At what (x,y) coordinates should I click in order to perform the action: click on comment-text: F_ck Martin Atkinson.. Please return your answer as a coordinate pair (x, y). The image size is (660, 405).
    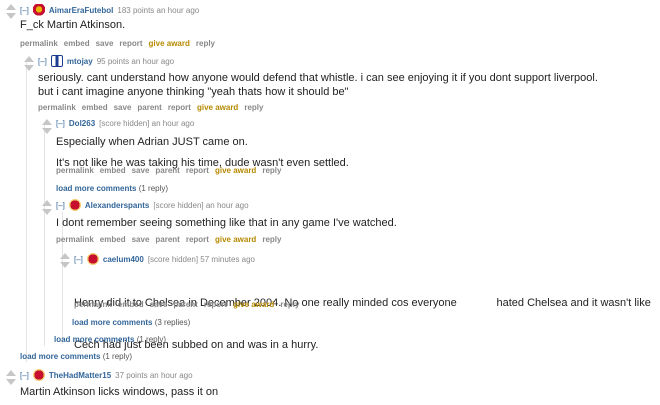
    Looking at the image, I should click on (73, 25).